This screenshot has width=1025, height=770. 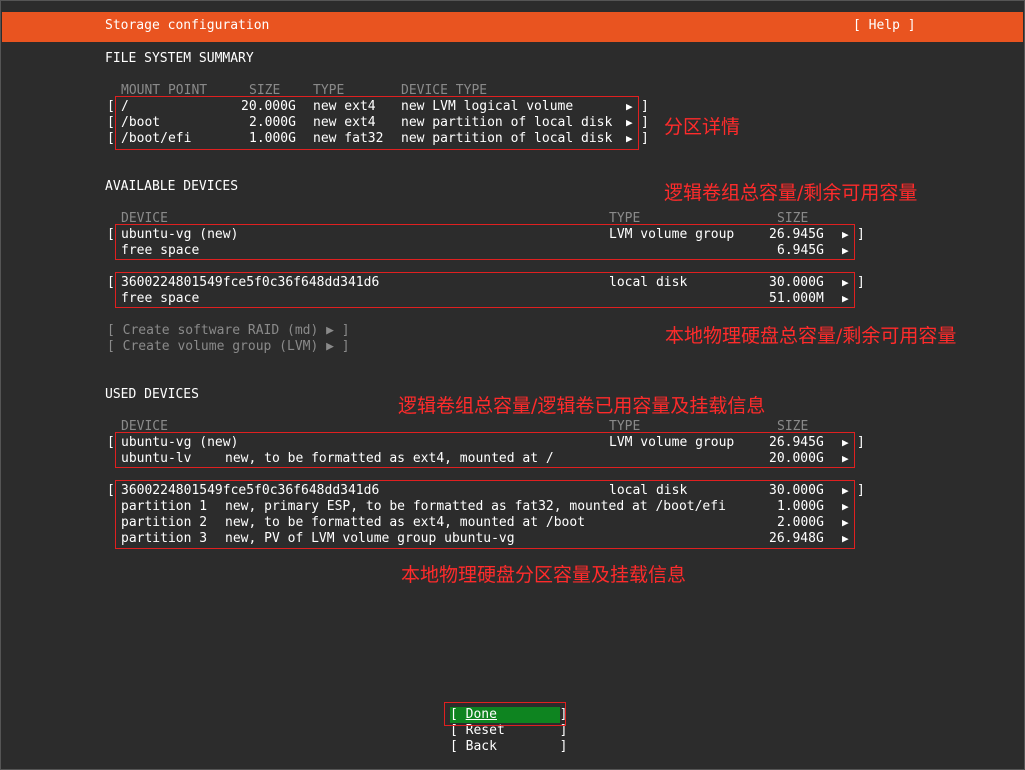 What do you see at coordinates (272, 122) in the screenshot?
I see `size: 2.000G` at bounding box center [272, 122].